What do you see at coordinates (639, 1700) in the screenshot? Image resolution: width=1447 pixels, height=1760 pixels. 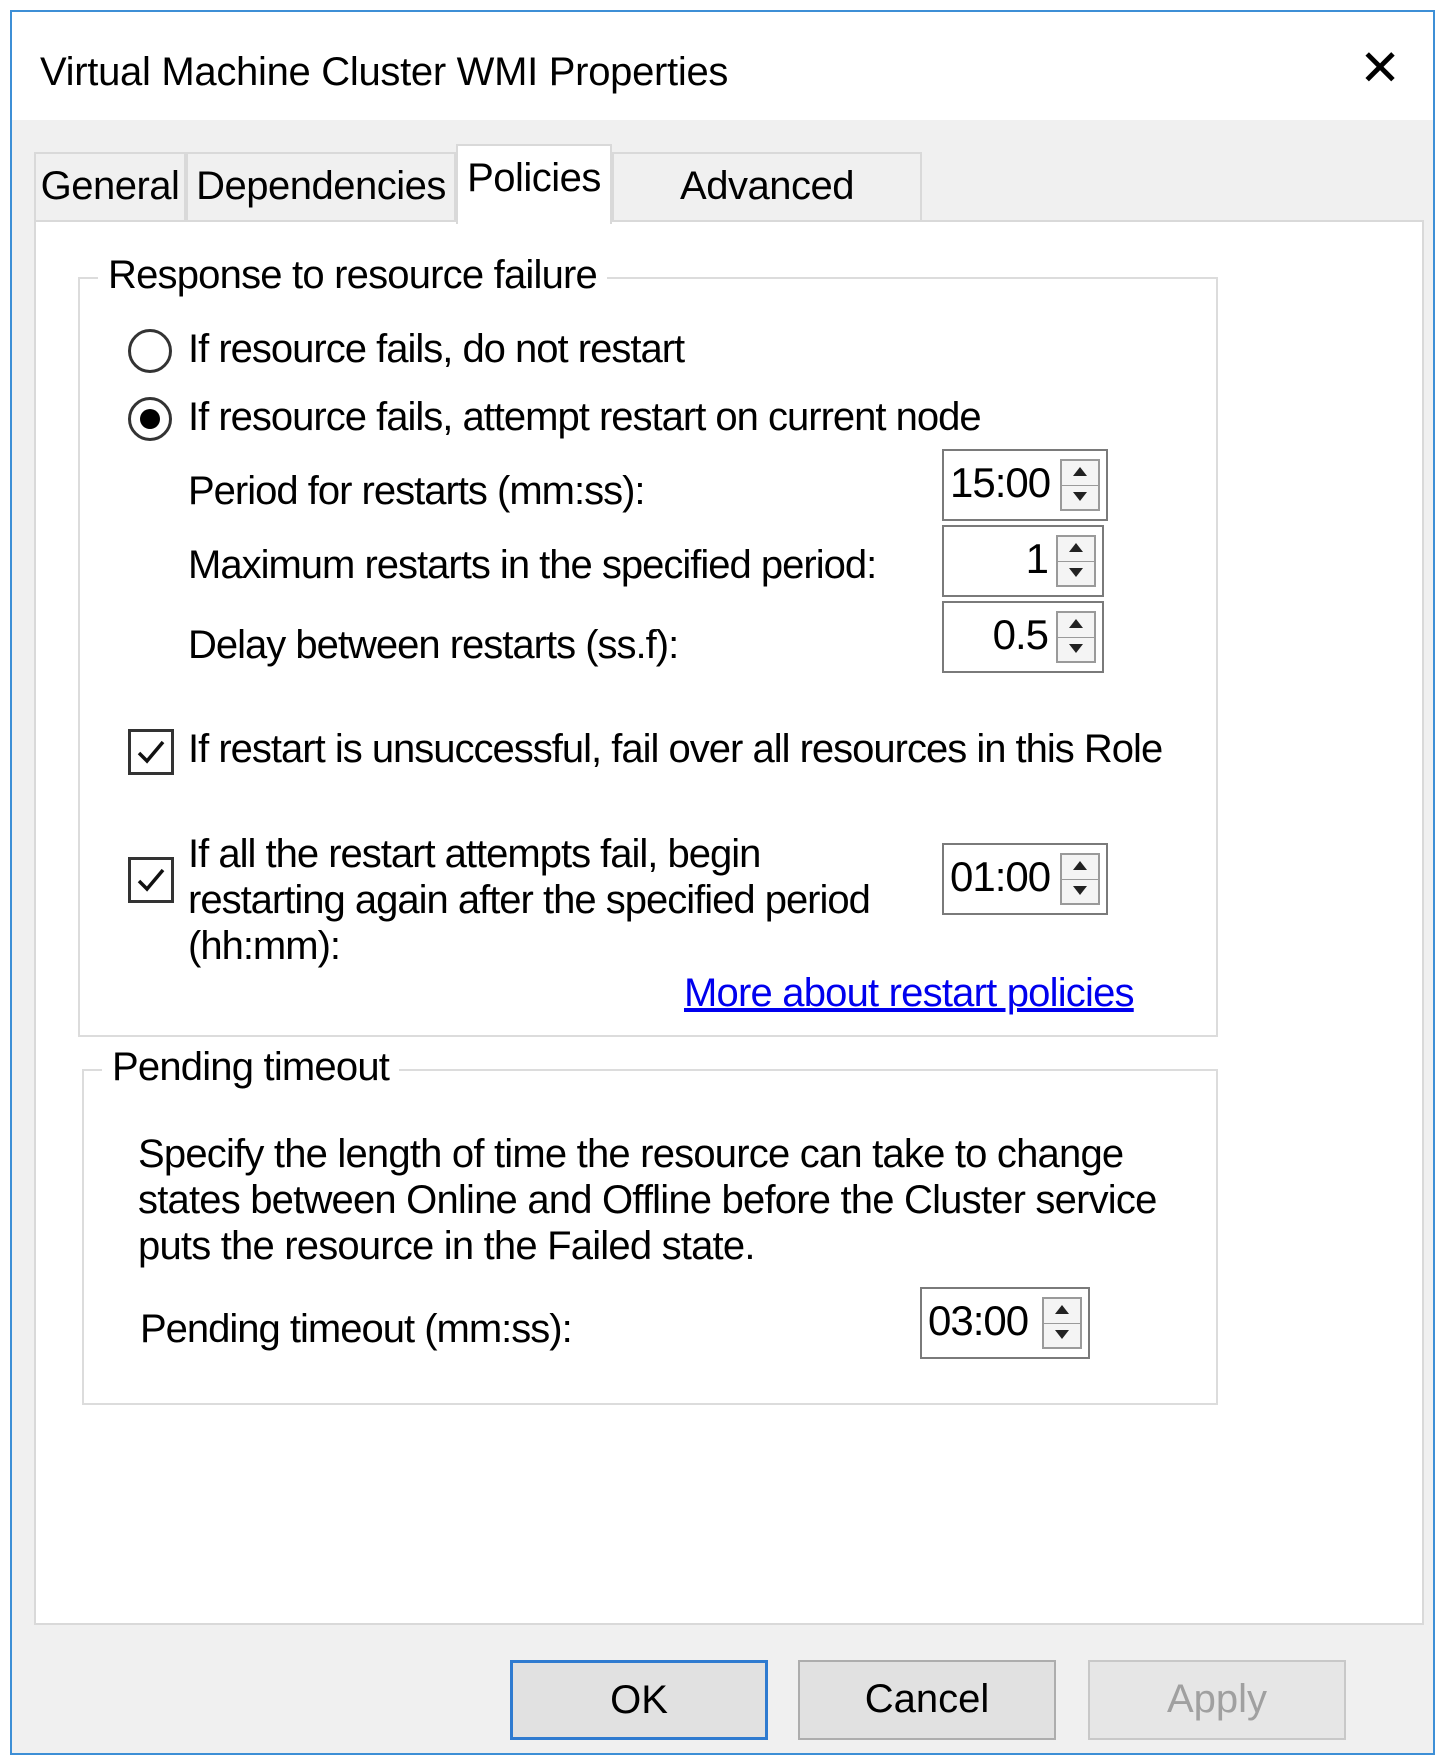 I see `ok-button: OK` at bounding box center [639, 1700].